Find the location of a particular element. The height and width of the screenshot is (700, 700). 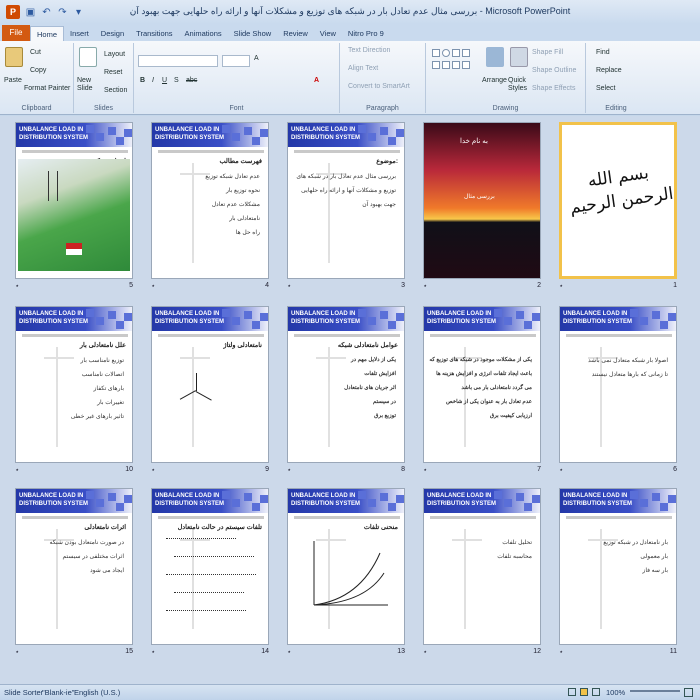

cut-button: Cut is located at coordinates (35, 52).